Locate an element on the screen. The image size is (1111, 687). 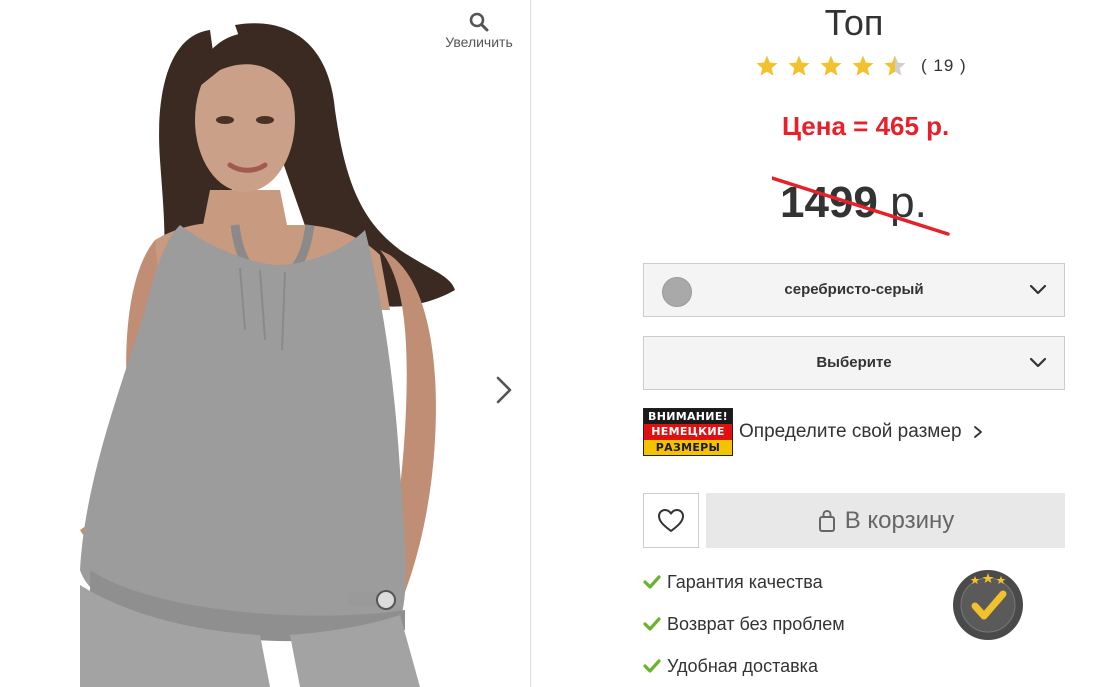
german-sizes-badge: ВНИМАНИЕ! НЕМЕЦКИЕ РАЗМЕРЫ is located at coordinates (688, 432).